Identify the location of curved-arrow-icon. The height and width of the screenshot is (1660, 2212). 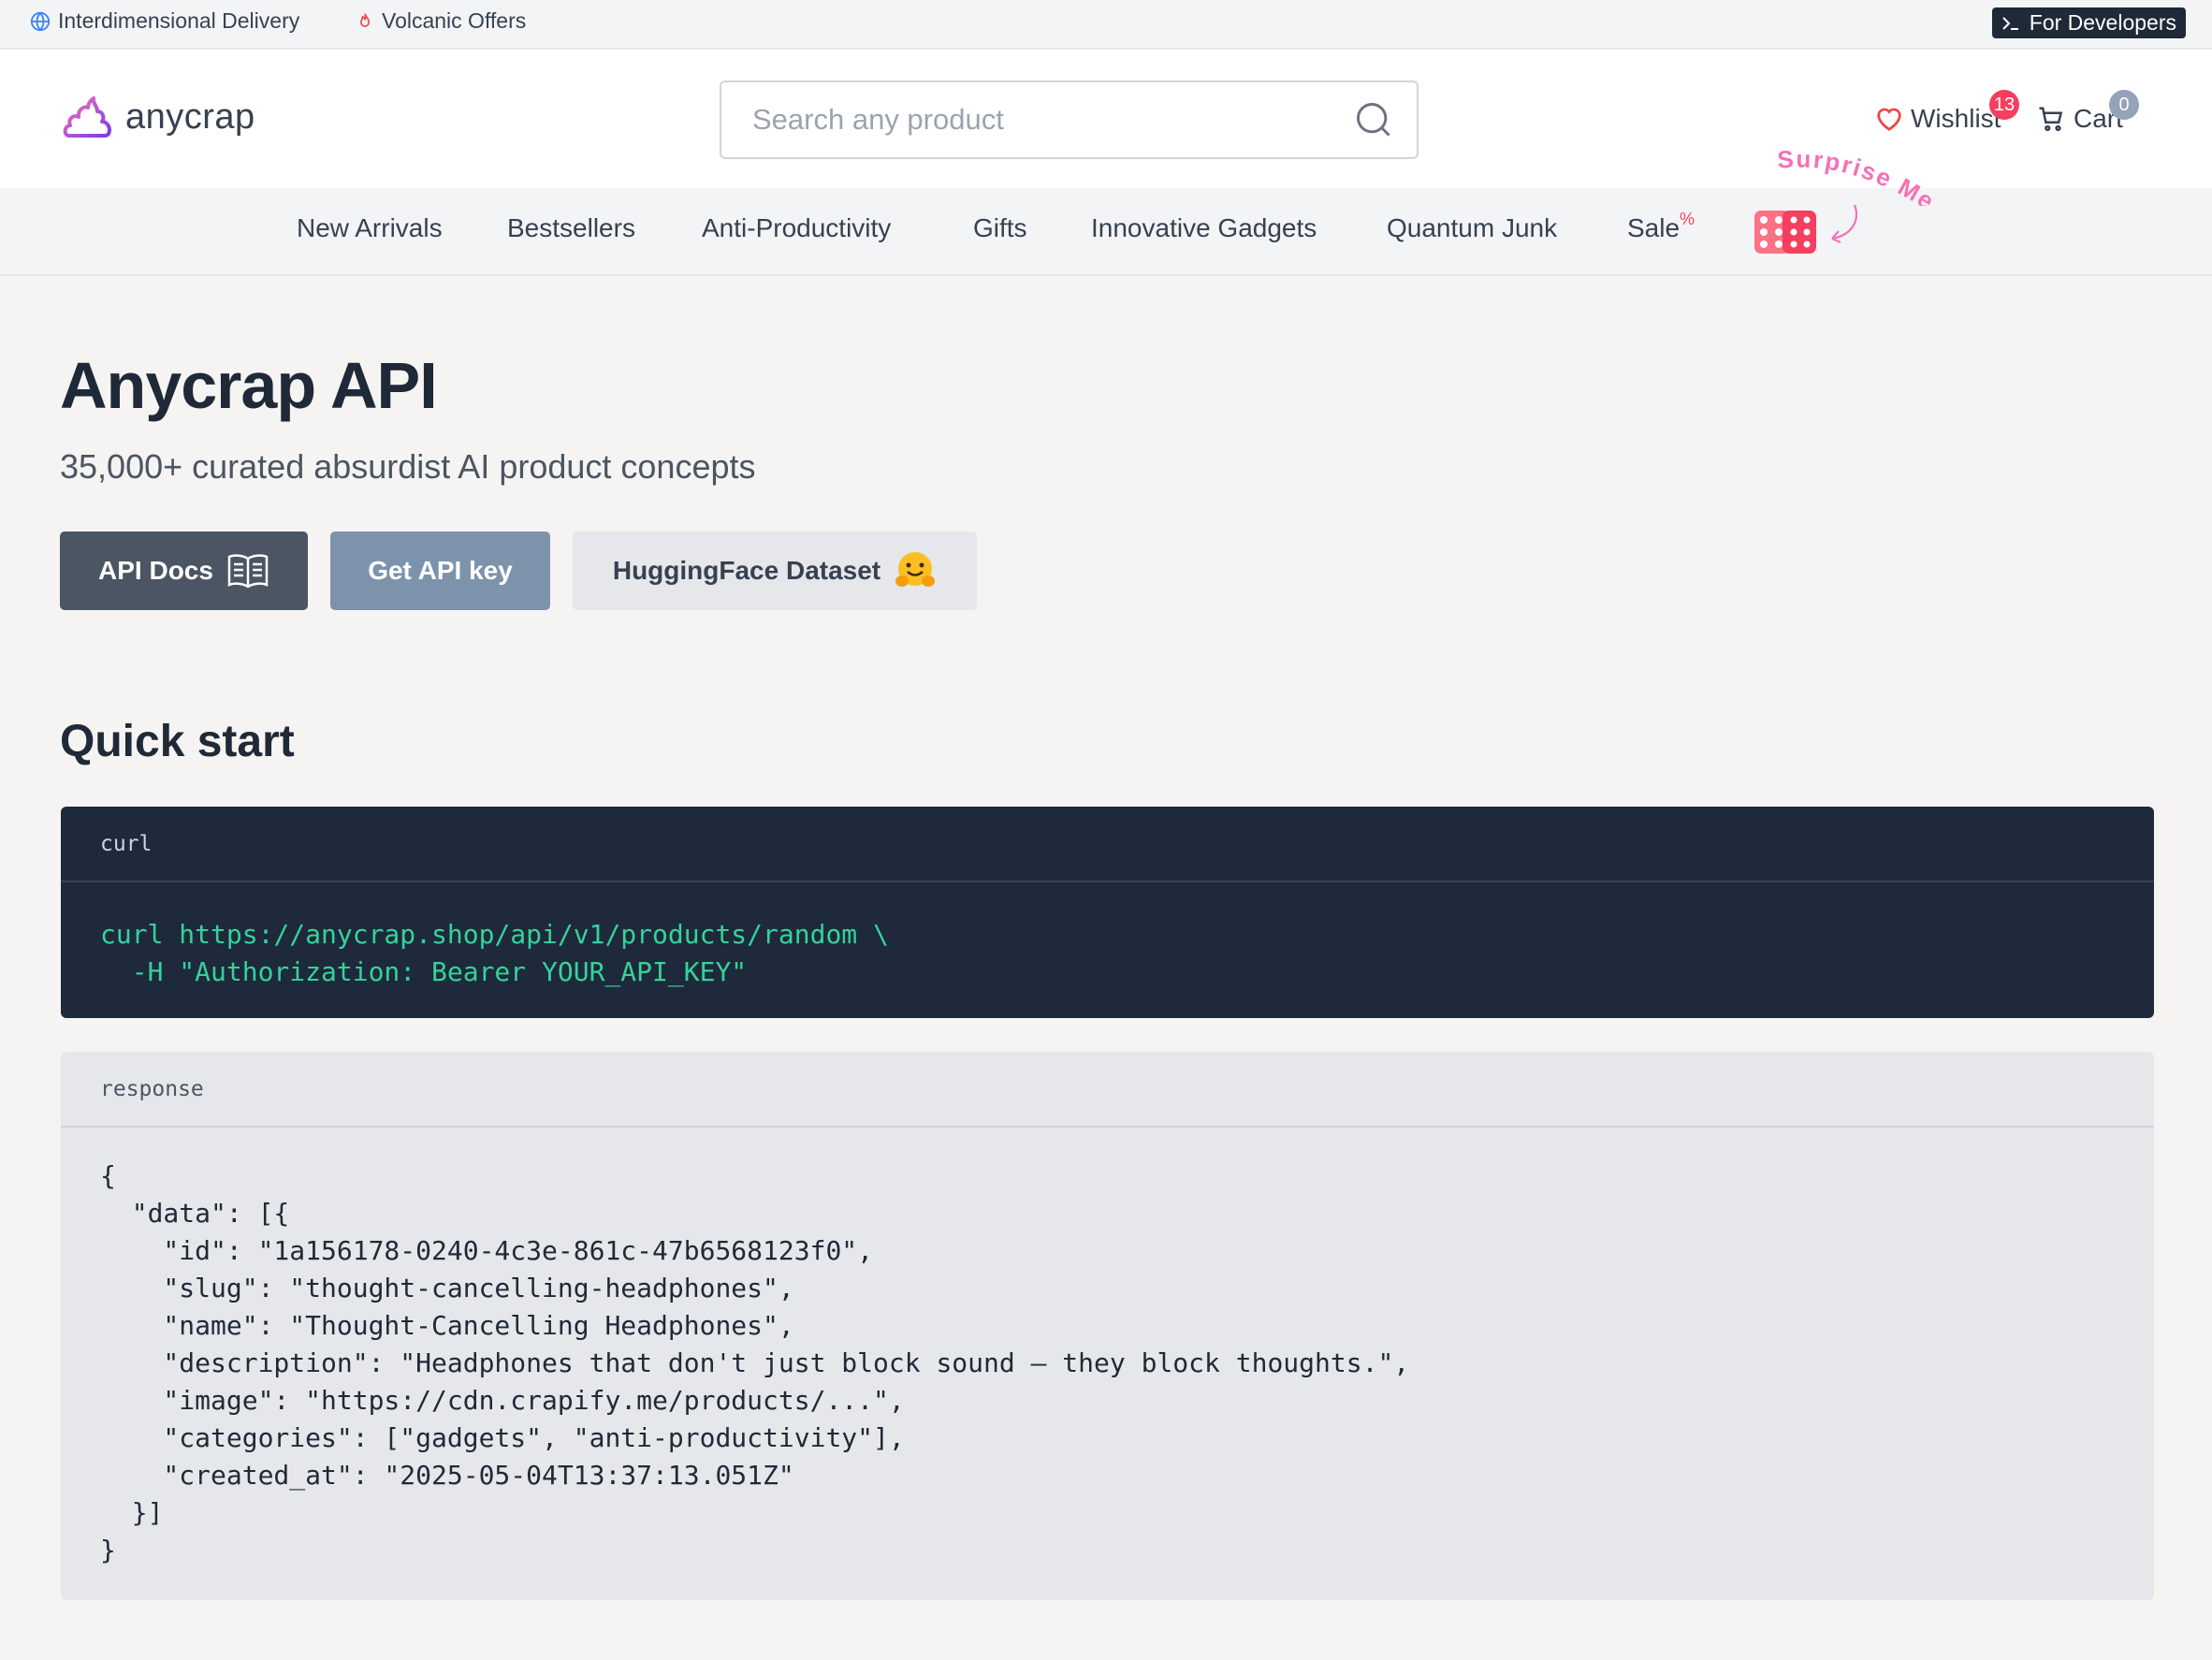
(1844, 224).